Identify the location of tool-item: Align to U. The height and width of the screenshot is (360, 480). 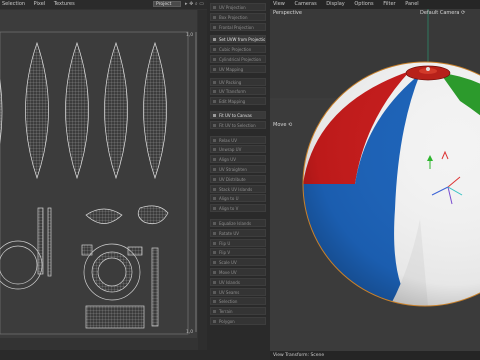
(238, 198).